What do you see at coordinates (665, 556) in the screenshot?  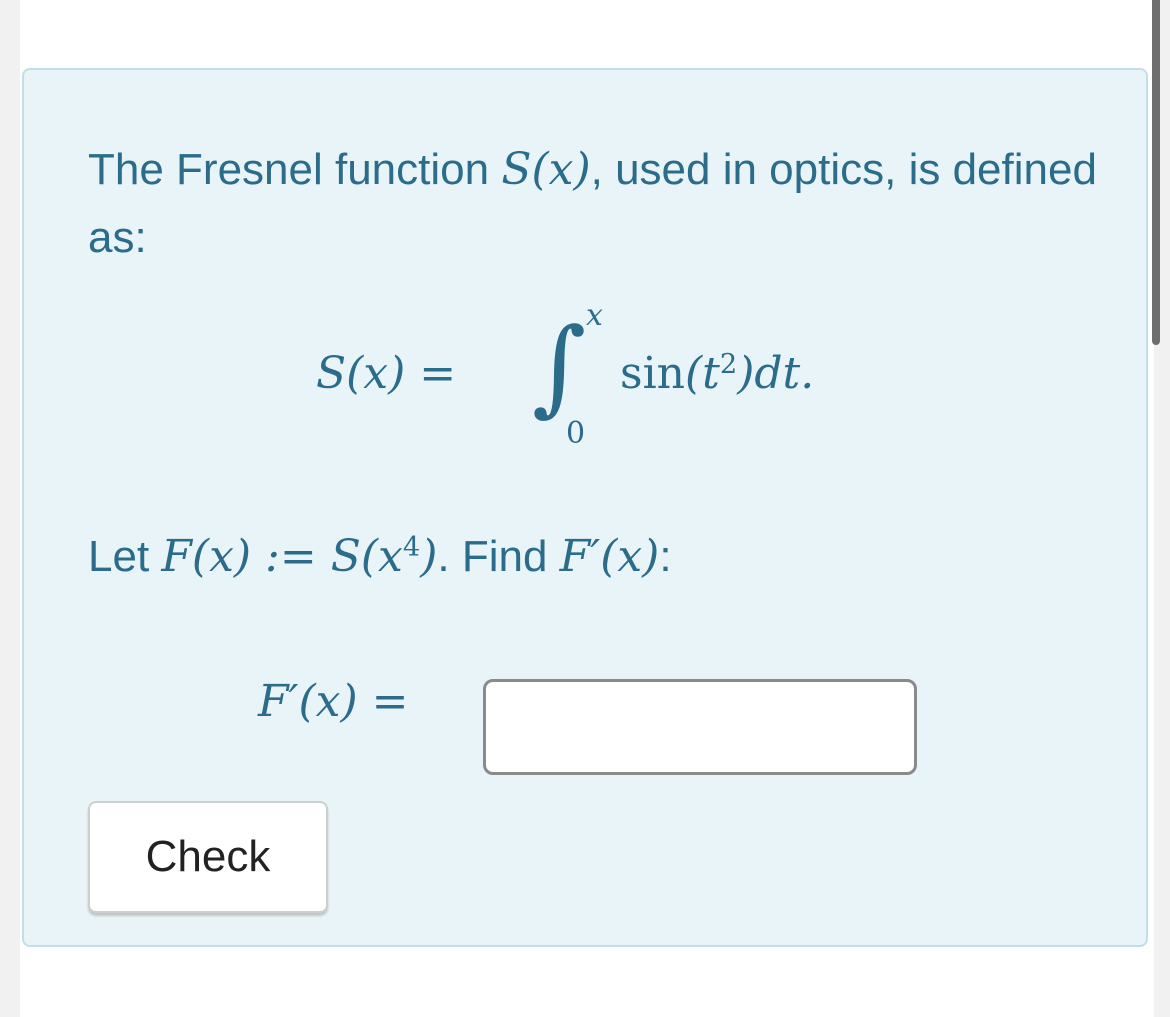 I see `find-colon: :` at bounding box center [665, 556].